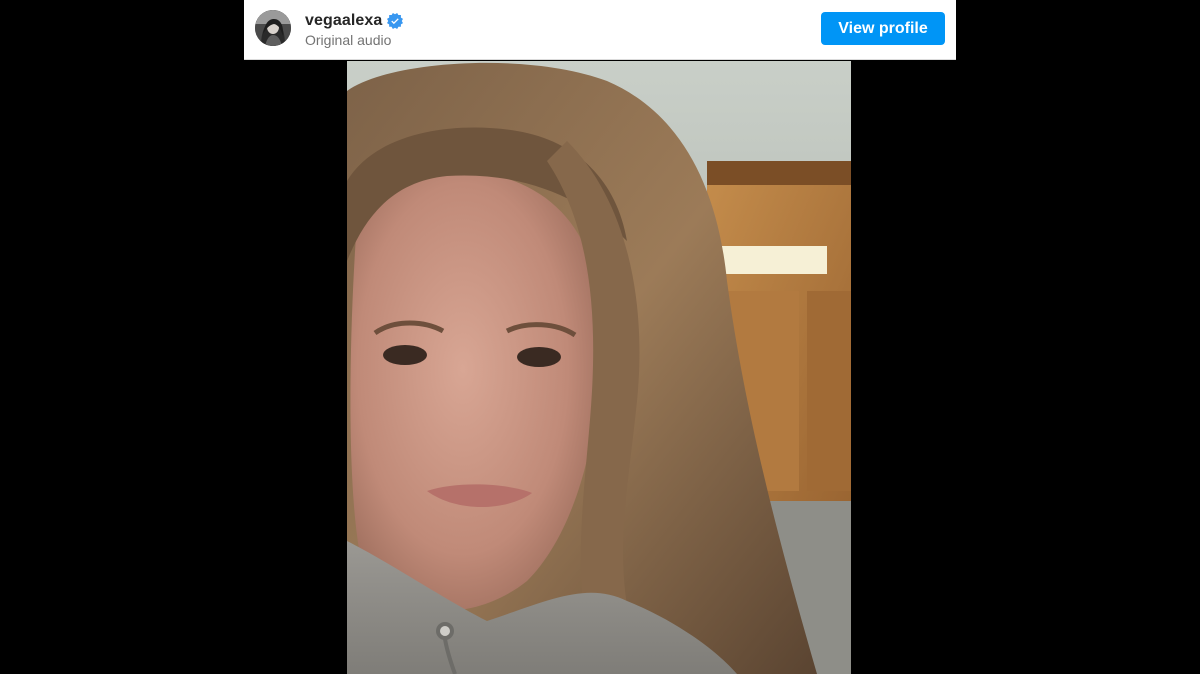  Describe the element at coordinates (600, 30) in the screenshot. I see `embed-header: vegaalexa Original audio View profile` at that location.